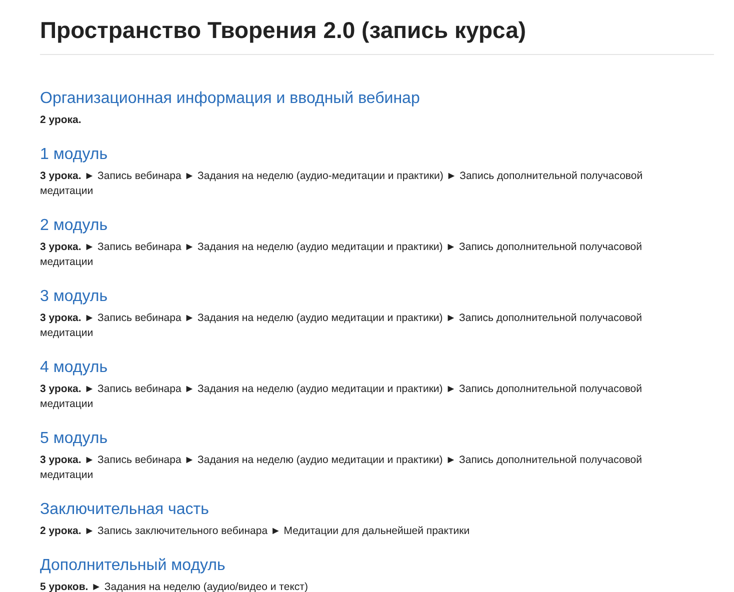 The width and height of the screenshot is (734, 592). I want to click on page-title: Пространство Творения 2.0 (запись курса), so click(377, 27).